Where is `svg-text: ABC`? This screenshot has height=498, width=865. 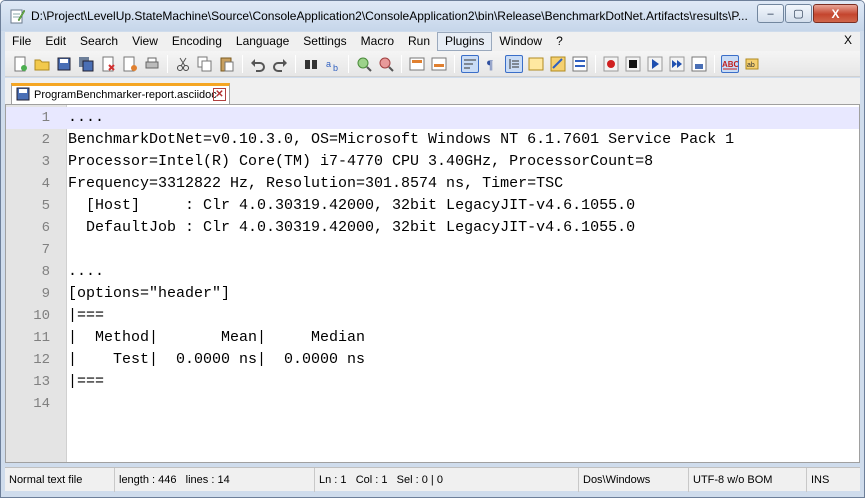
svg-text: ABC is located at coordinates (730, 64).